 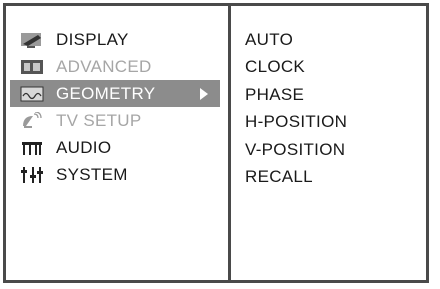 What do you see at coordinates (229, 143) in the screenshot?
I see `menu-divider` at bounding box center [229, 143].